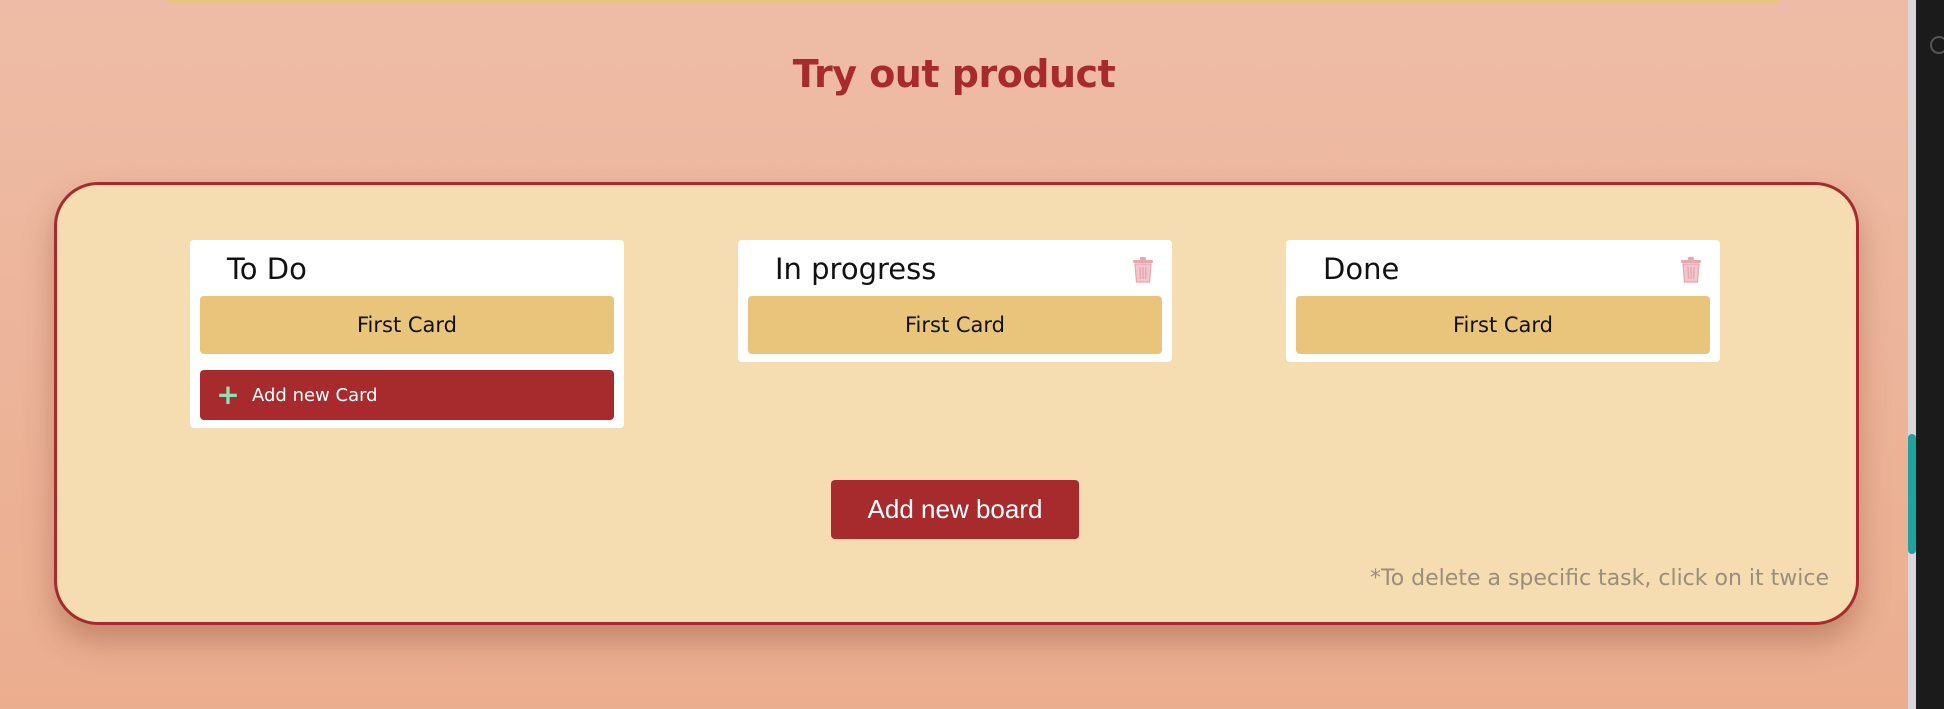  I want to click on board-header: To Do, so click(407, 268).